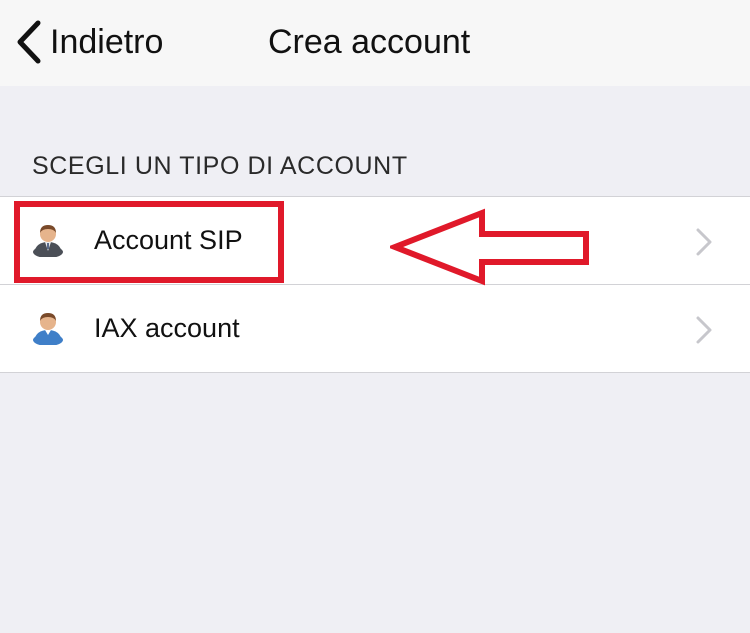  What do you see at coordinates (375, 241) in the screenshot?
I see `account-type-sip-row: Account SIP` at bounding box center [375, 241].